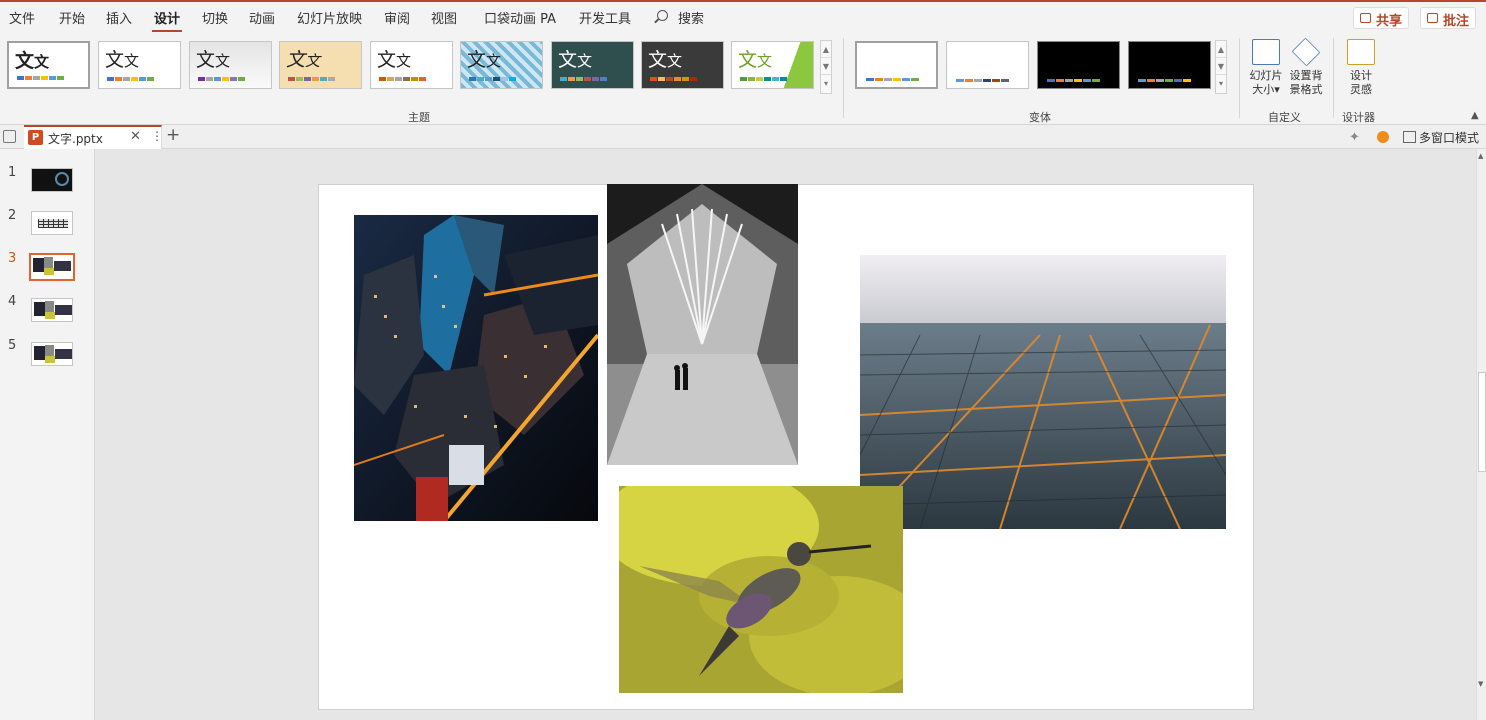 This screenshot has height=720, width=1486. What do you see at coordinates (1164, 80) in the screenshot?
I see `variant-color-bars` at bounding box center [1164, 80].